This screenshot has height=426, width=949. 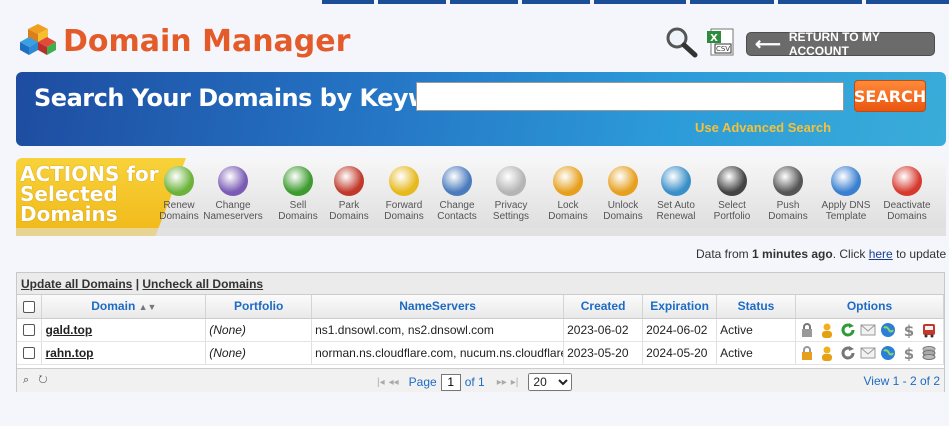 What do you see at coordinates (26, 380) in the screenshot?
I see `search-small-icon: ⌕` at bounding box center [26, 380].